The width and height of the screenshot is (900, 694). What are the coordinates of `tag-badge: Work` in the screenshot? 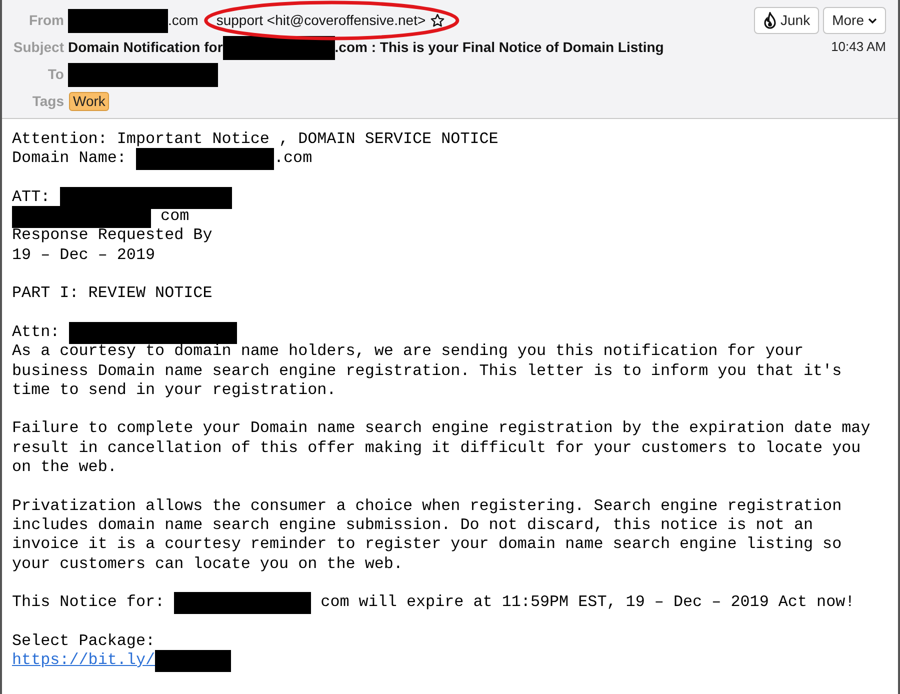 It's located at (89, 101).